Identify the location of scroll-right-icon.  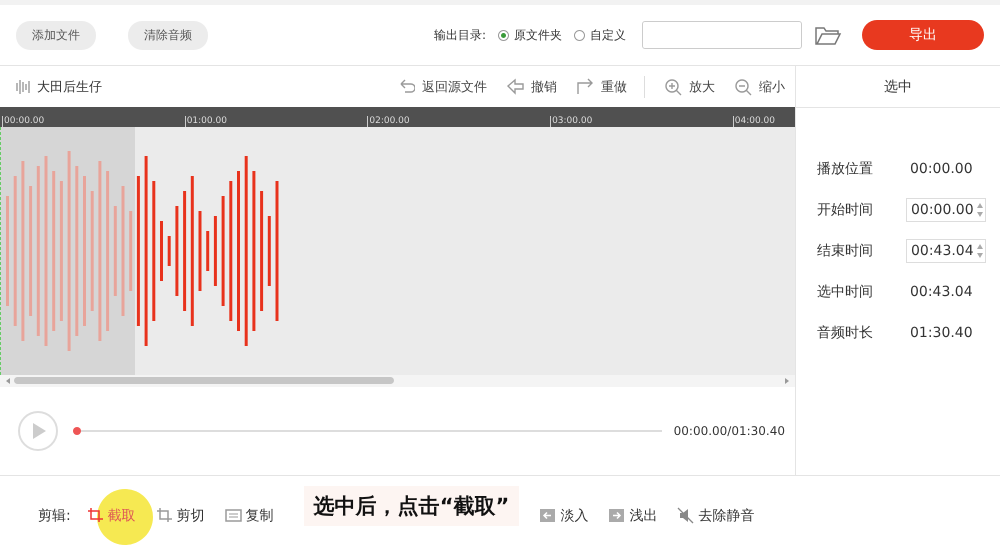
(787, 381).